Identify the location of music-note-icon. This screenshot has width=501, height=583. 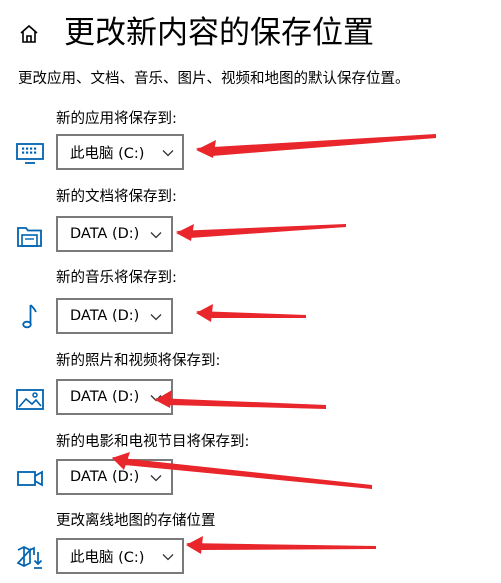
(29, 316).